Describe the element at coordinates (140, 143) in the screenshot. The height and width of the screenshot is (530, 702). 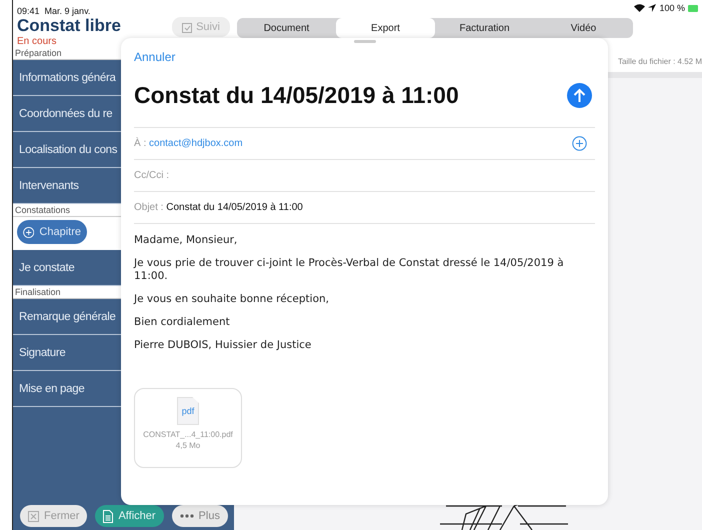
I see `to-label: À :` at that location.